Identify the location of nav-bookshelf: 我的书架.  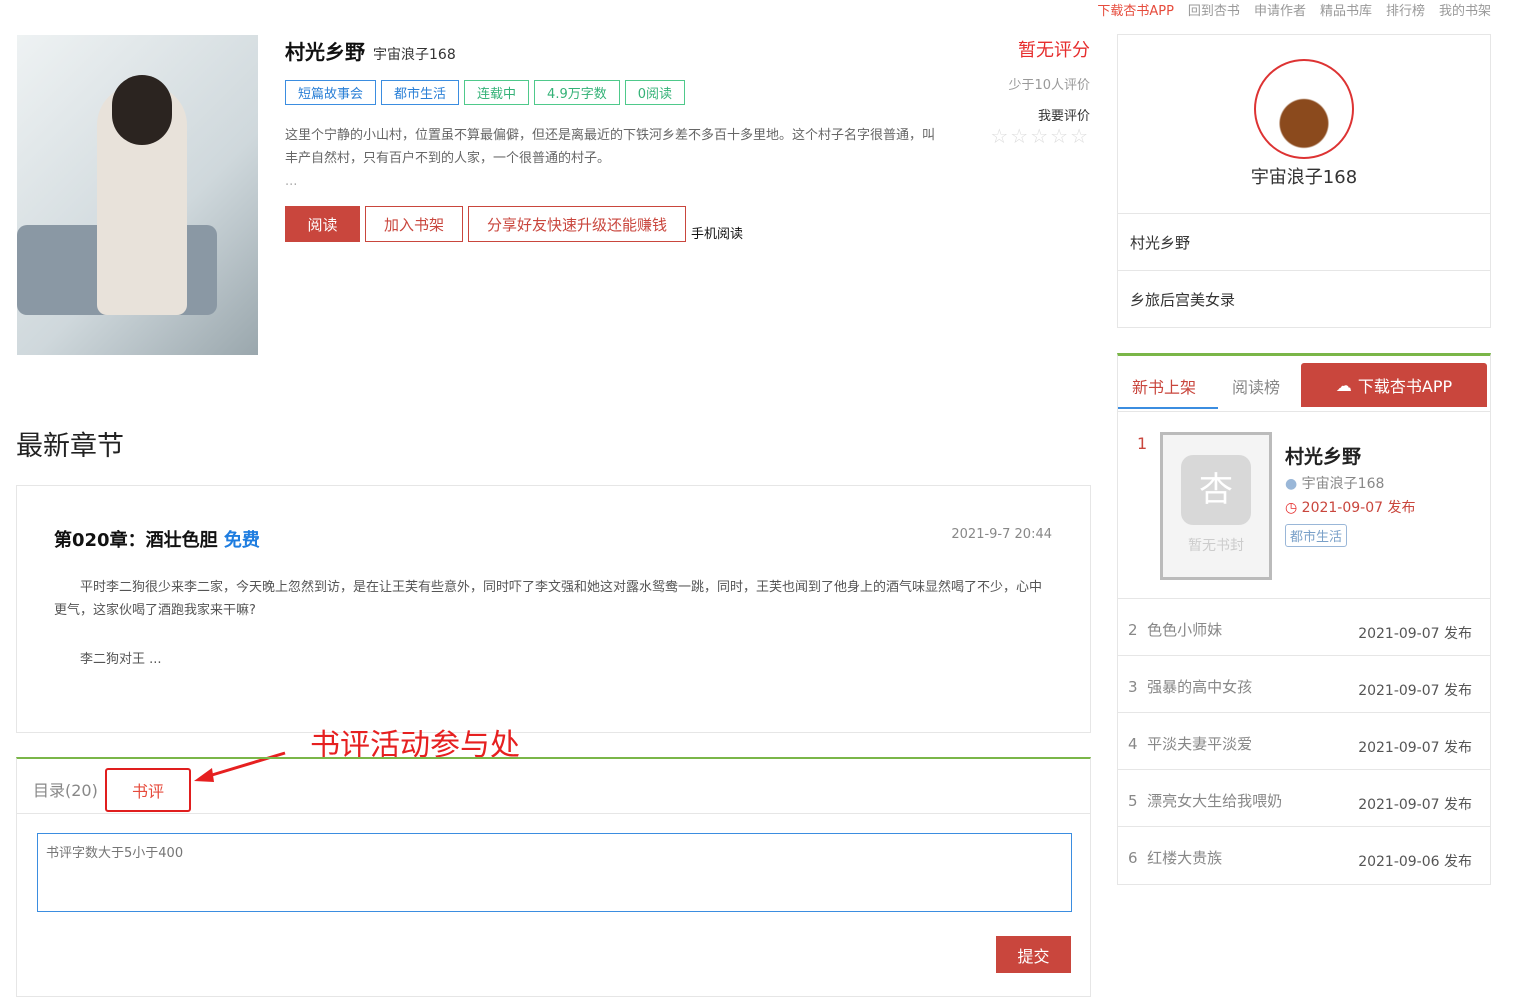
(1465, 9).